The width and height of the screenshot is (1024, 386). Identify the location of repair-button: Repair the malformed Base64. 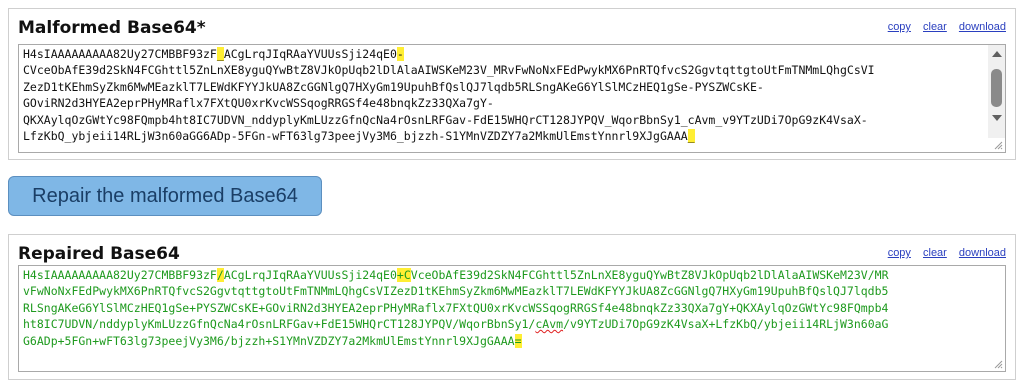
(165, 196).